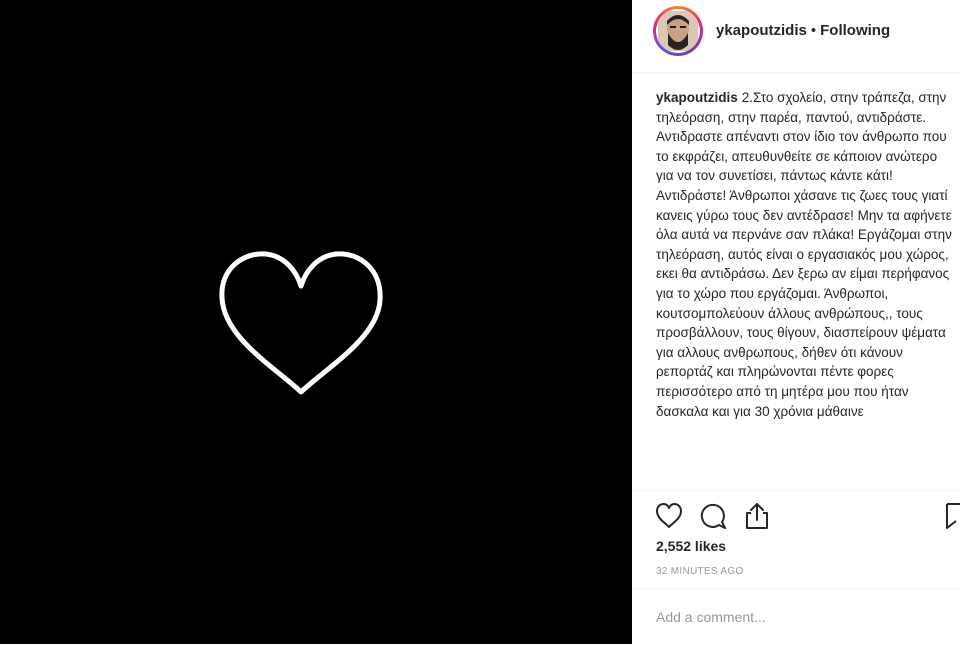  Describe the element at coordinates (761, 30) in the screenshot. I see `header-username: ykapoutzidis` at that location.